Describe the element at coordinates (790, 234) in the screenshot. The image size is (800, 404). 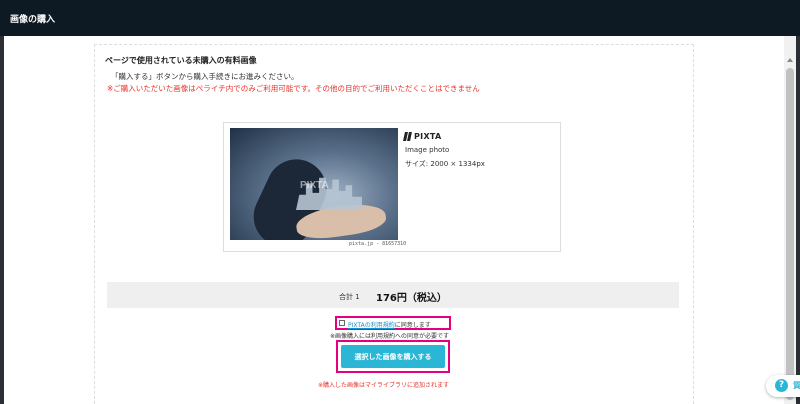
I see `scrollbar-thumb` at that location.